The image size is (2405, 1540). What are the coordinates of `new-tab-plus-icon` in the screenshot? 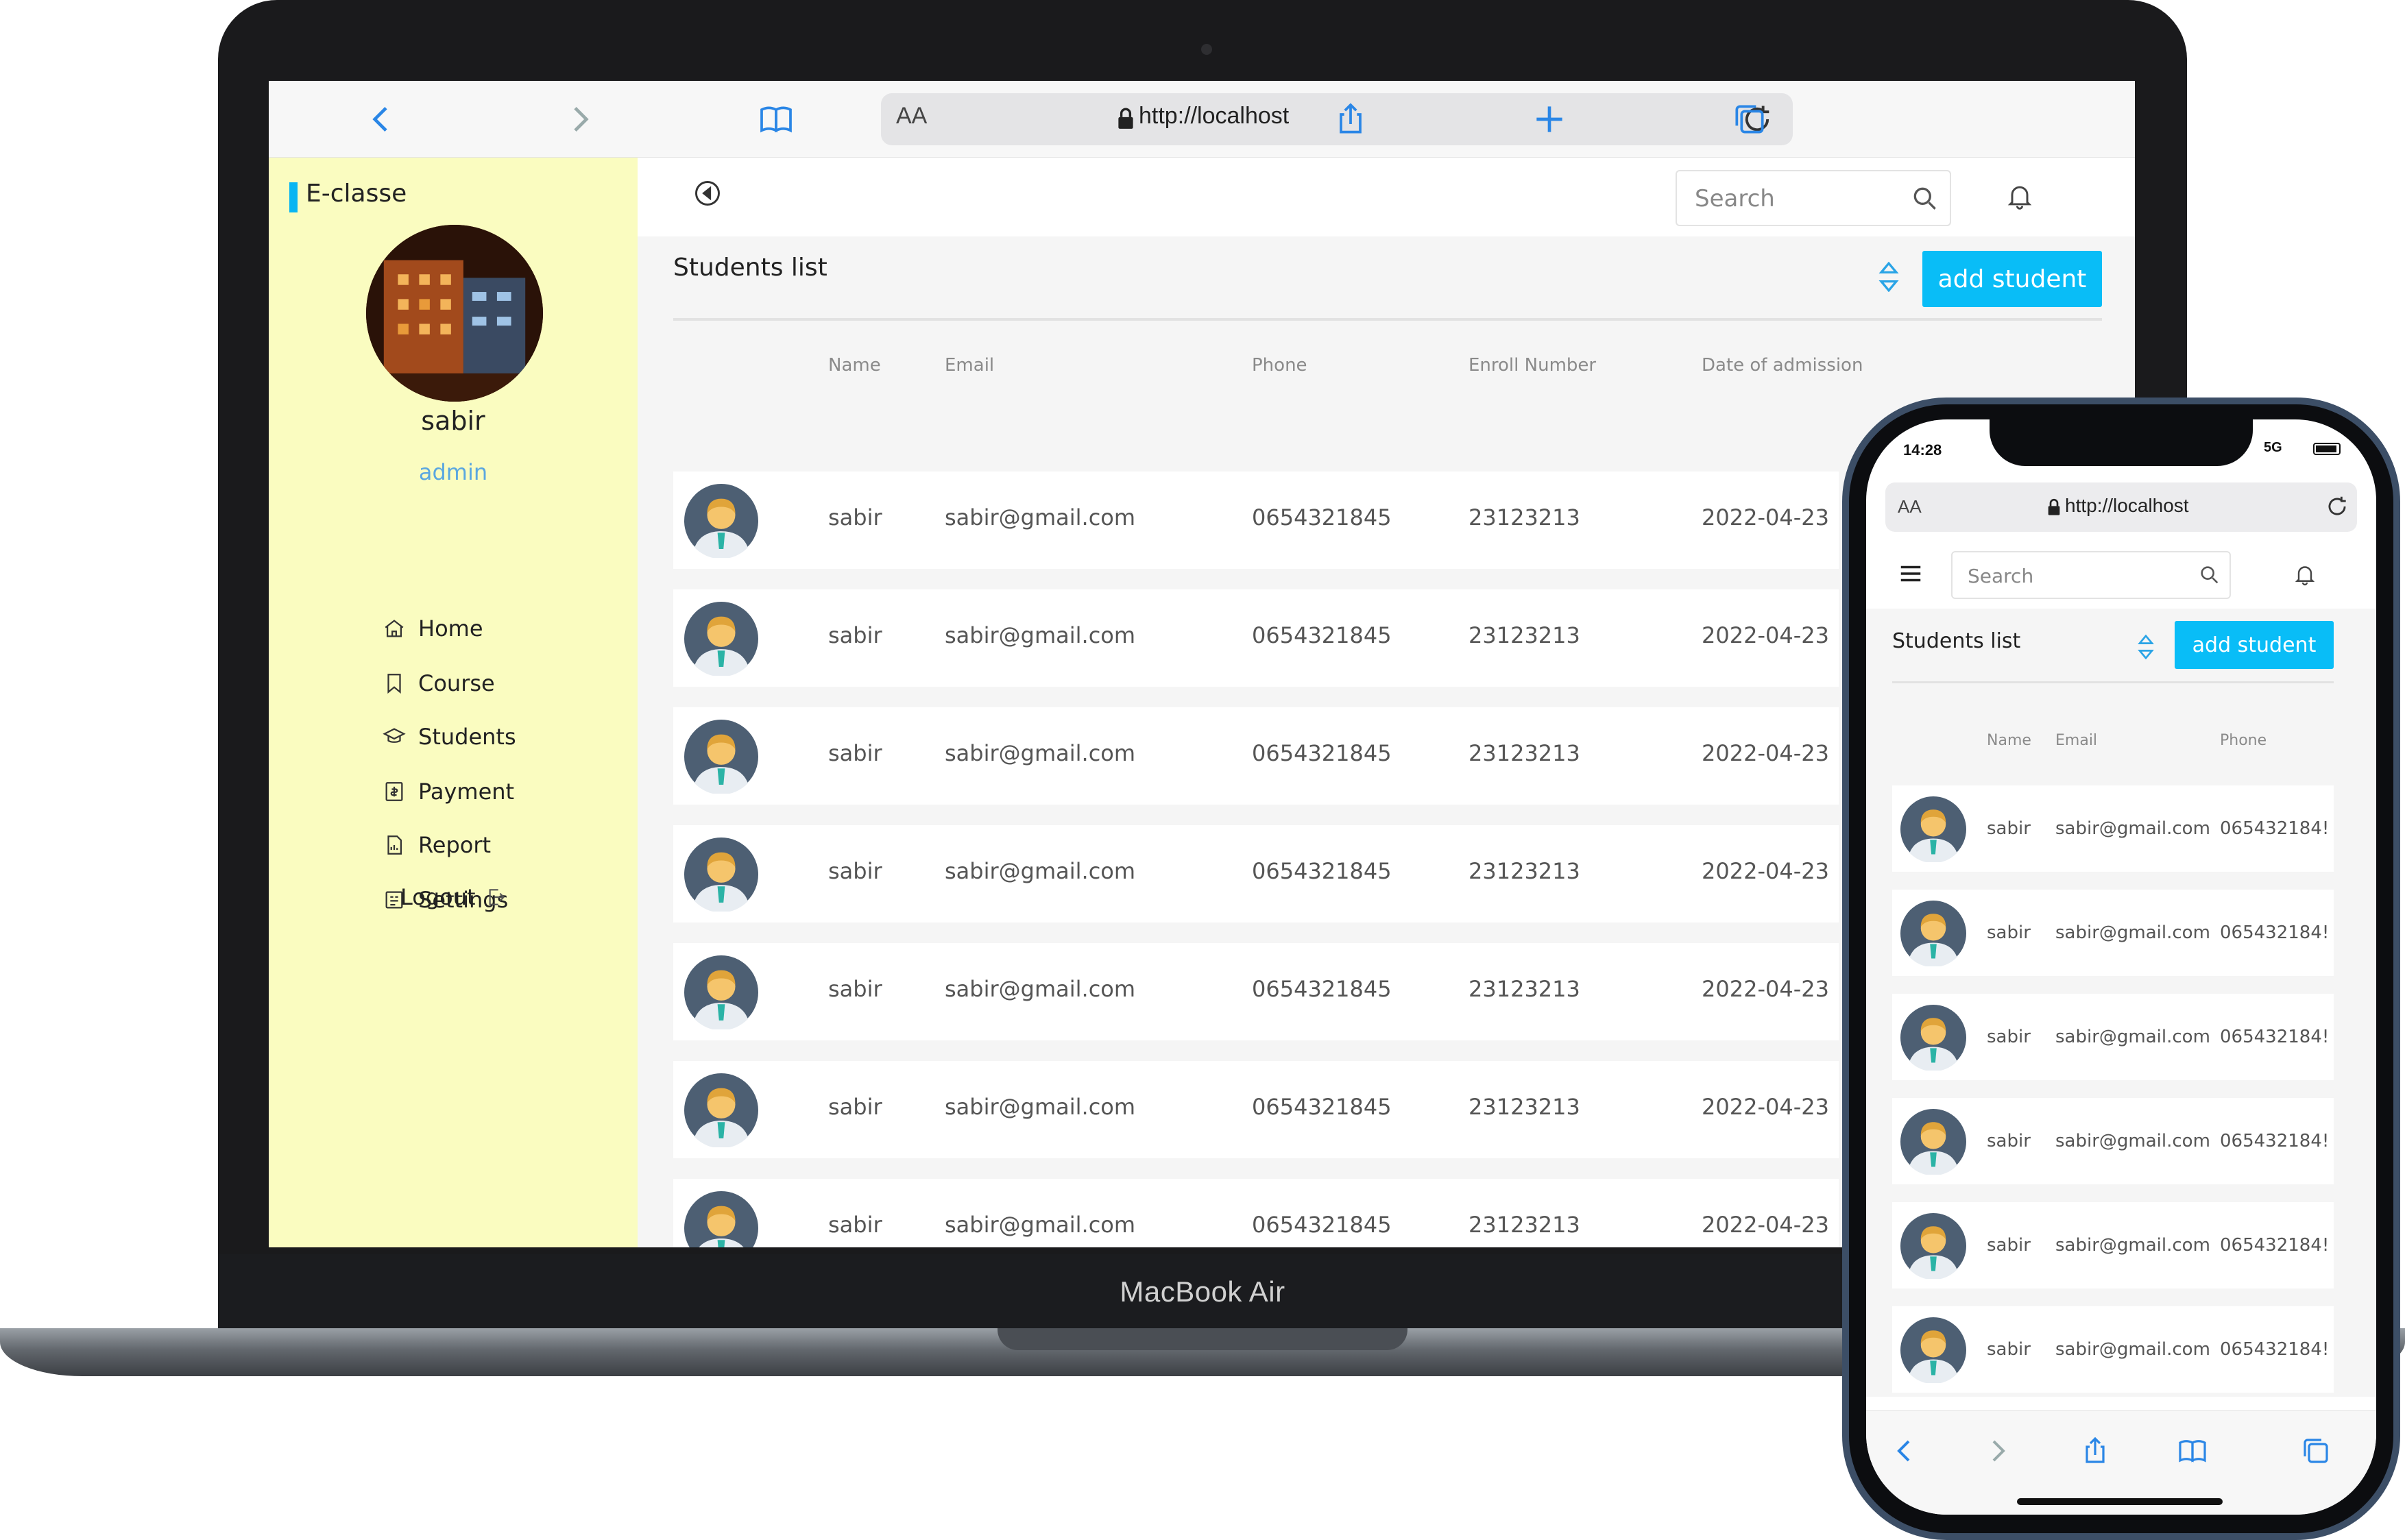 It's located at (1549, 119).